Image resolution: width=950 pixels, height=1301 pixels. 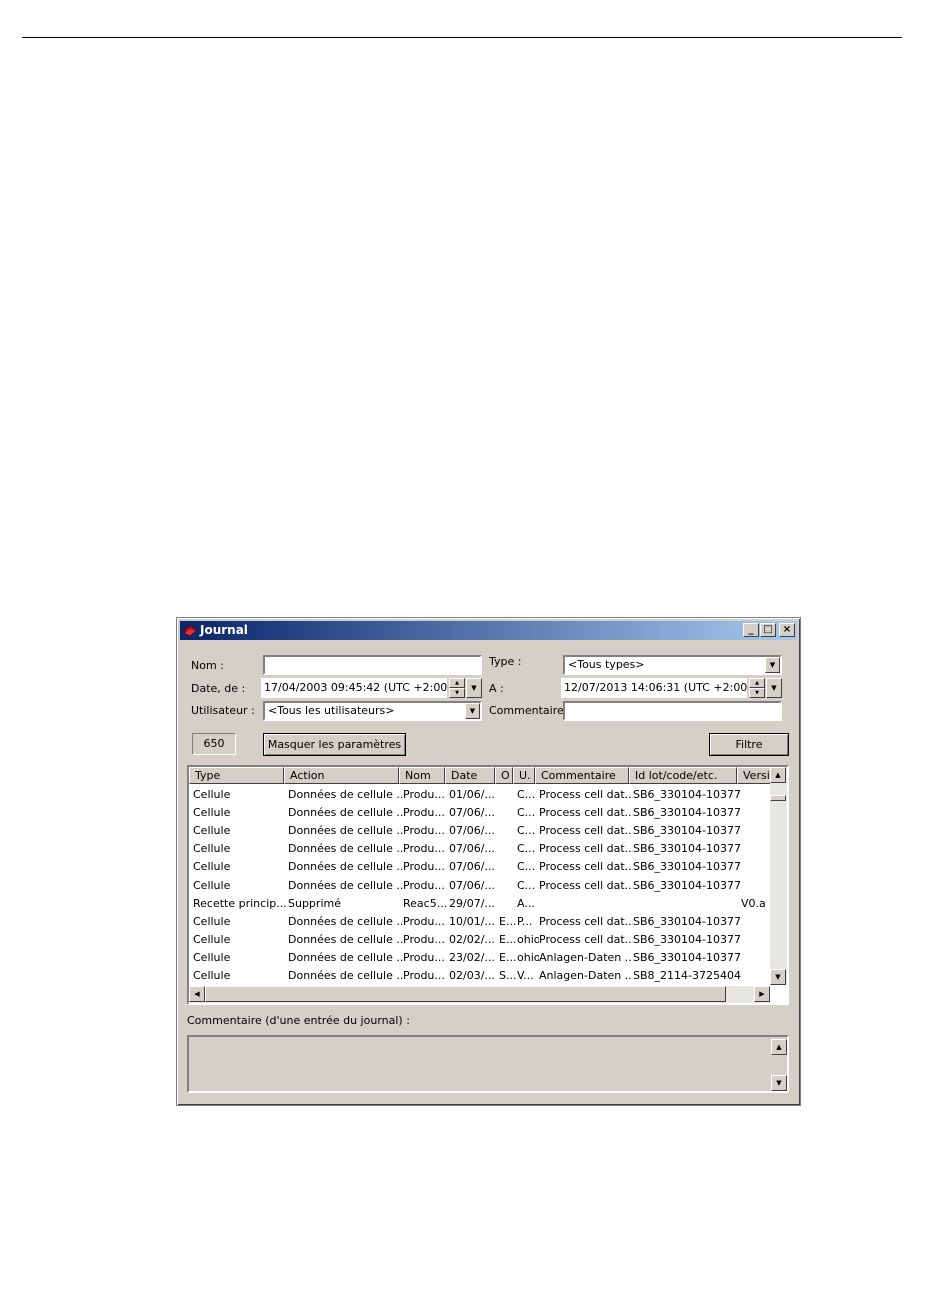 What do you see at coordinates (787, 630) in the screenshot?
I see `close-button: ×` at bounding box center [787, 630].